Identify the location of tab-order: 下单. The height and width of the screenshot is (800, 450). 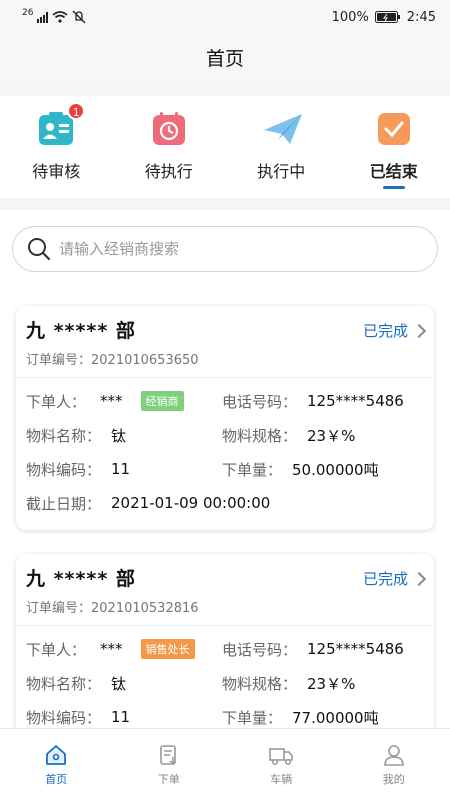
(169, 764).